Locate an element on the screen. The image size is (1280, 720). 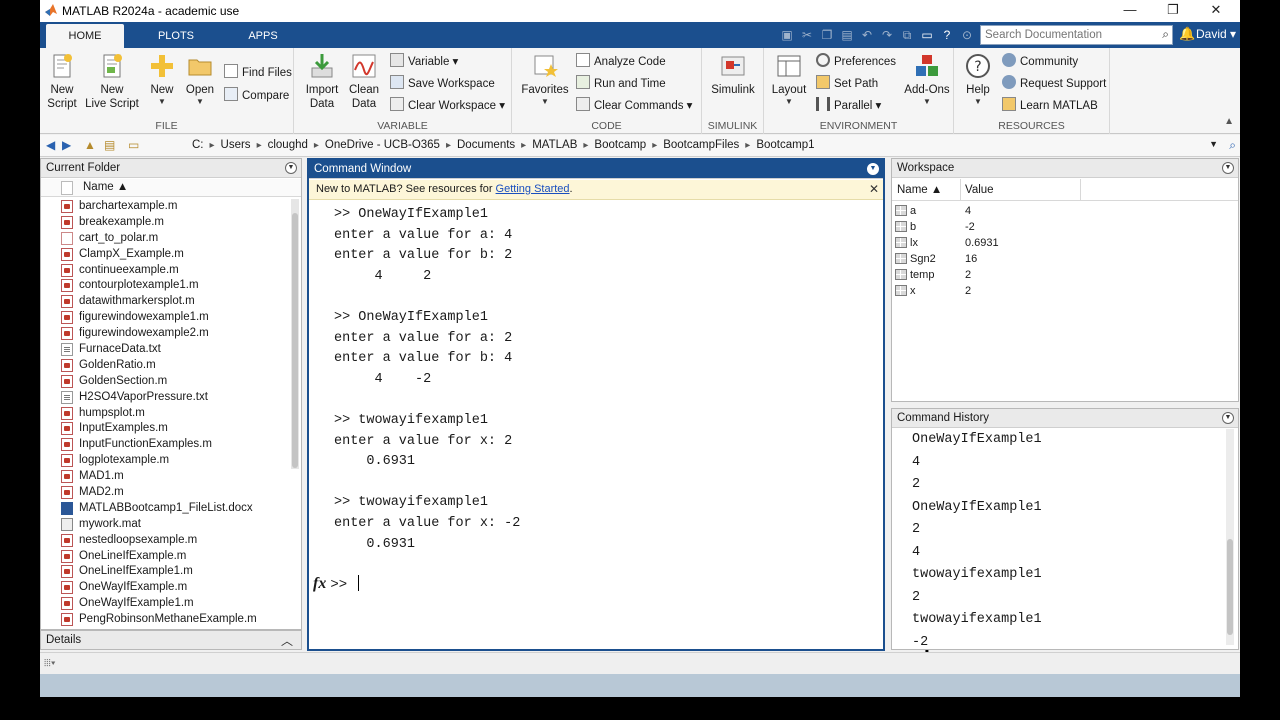
breadcrumb-segment: MATLAB is located at coordinates (554, 146).